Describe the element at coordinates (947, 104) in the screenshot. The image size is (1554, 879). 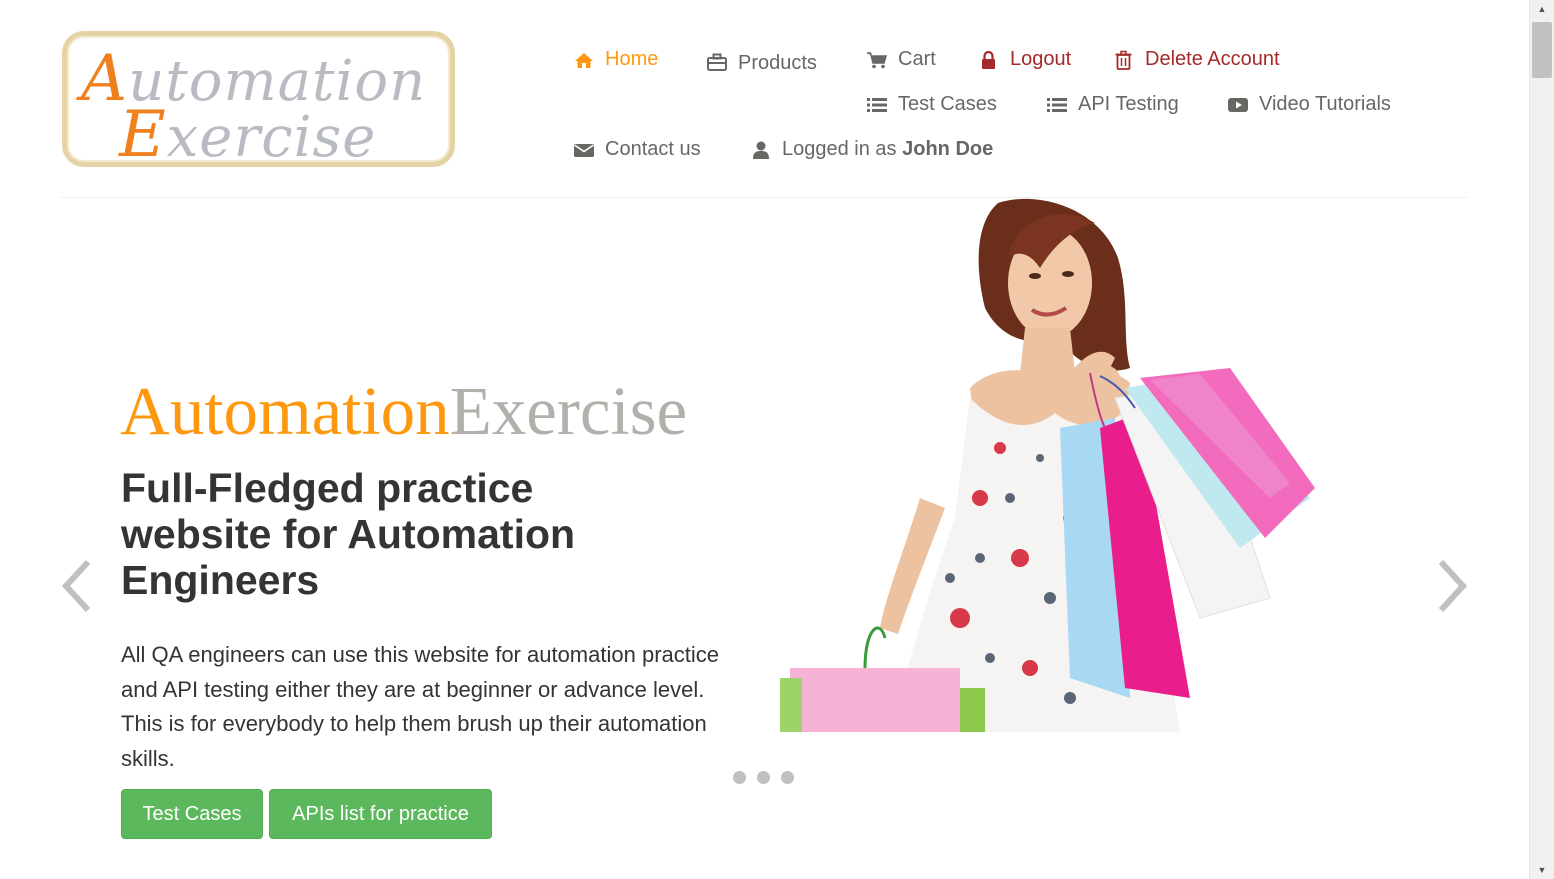
I see `nav-test-cases-label: Test Cases` at that location.